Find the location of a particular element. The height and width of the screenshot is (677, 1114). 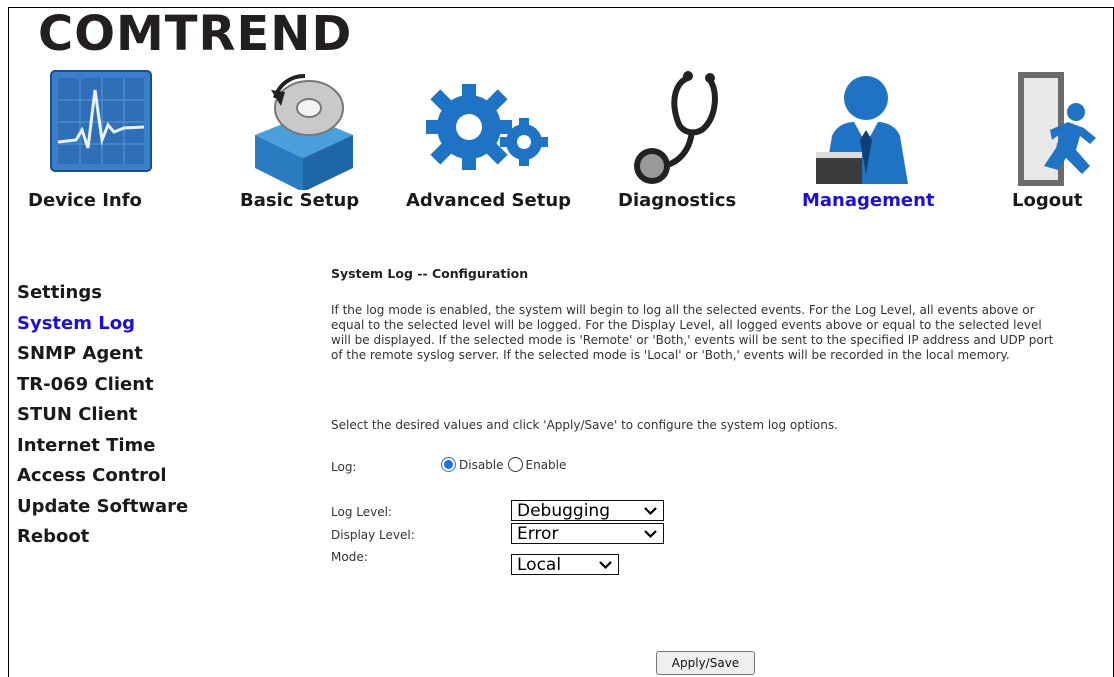

advanced-setup-icon is located at coordinates (487, 127).